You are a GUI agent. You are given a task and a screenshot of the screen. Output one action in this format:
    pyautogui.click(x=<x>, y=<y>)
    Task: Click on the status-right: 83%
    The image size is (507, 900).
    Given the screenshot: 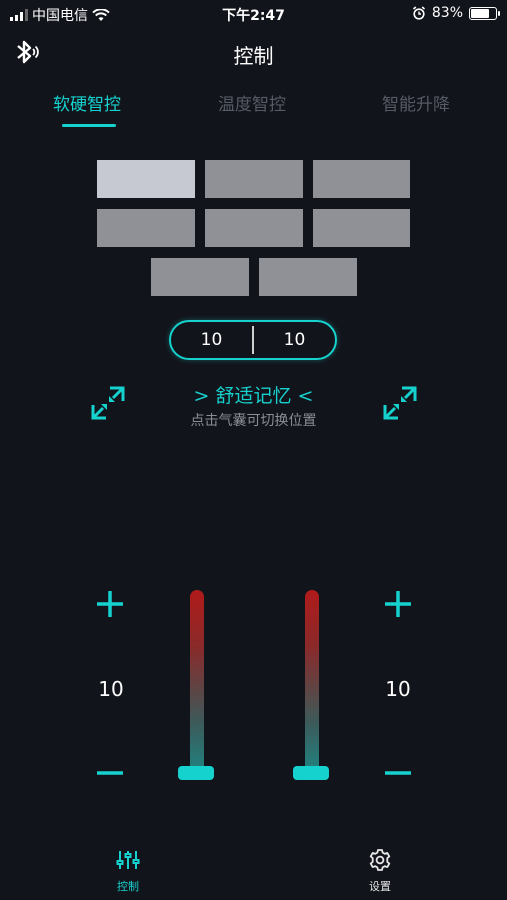 What is the action you would take?
    pyautogui.click(x=456, y=13)
    